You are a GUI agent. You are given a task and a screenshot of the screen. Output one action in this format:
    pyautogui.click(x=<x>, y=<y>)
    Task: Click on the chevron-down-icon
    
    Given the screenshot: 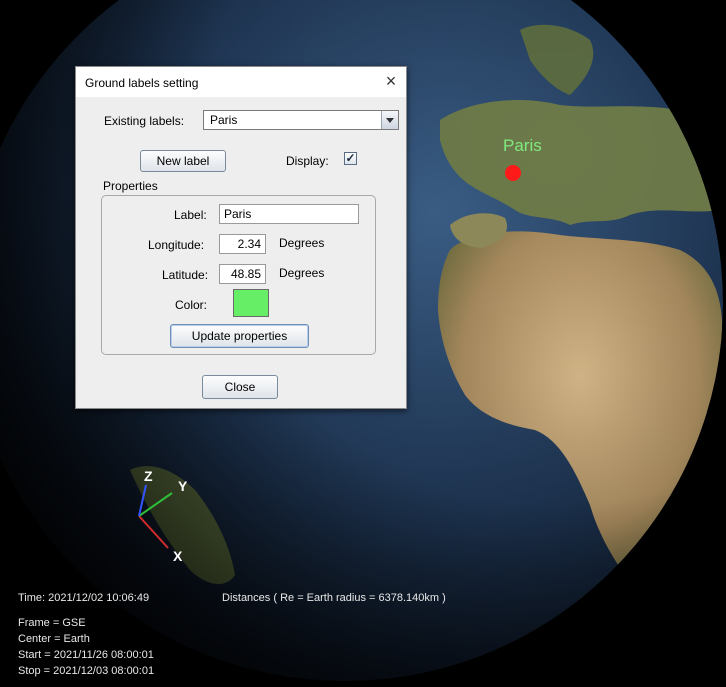 What is the action you would take?
    pyautogui.click(x=389, y=120)
    